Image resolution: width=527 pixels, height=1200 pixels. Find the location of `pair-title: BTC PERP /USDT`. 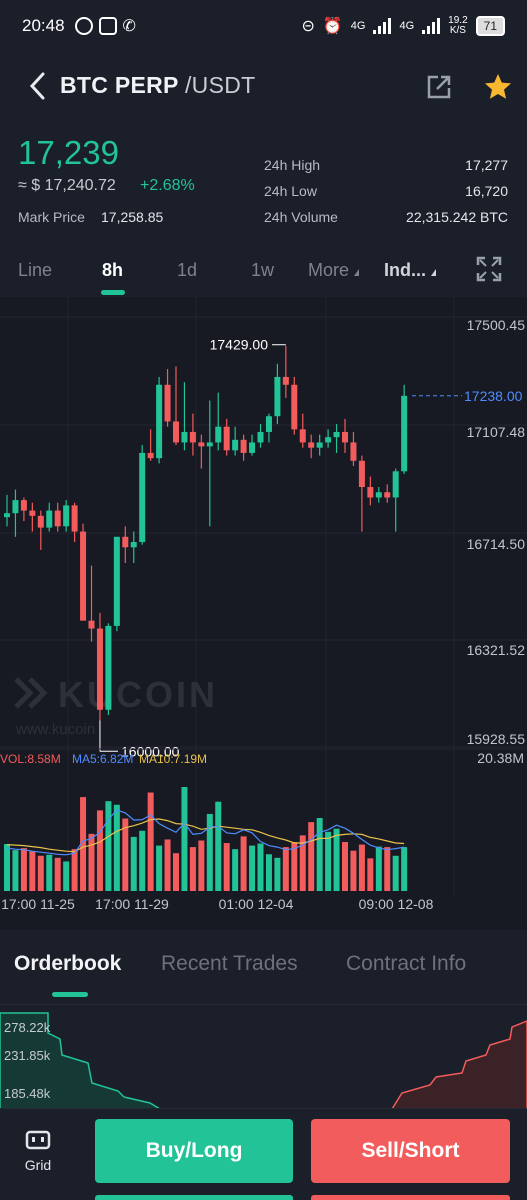

pair-title: BTC PERP /USDT is located at coordinates (157, 85).